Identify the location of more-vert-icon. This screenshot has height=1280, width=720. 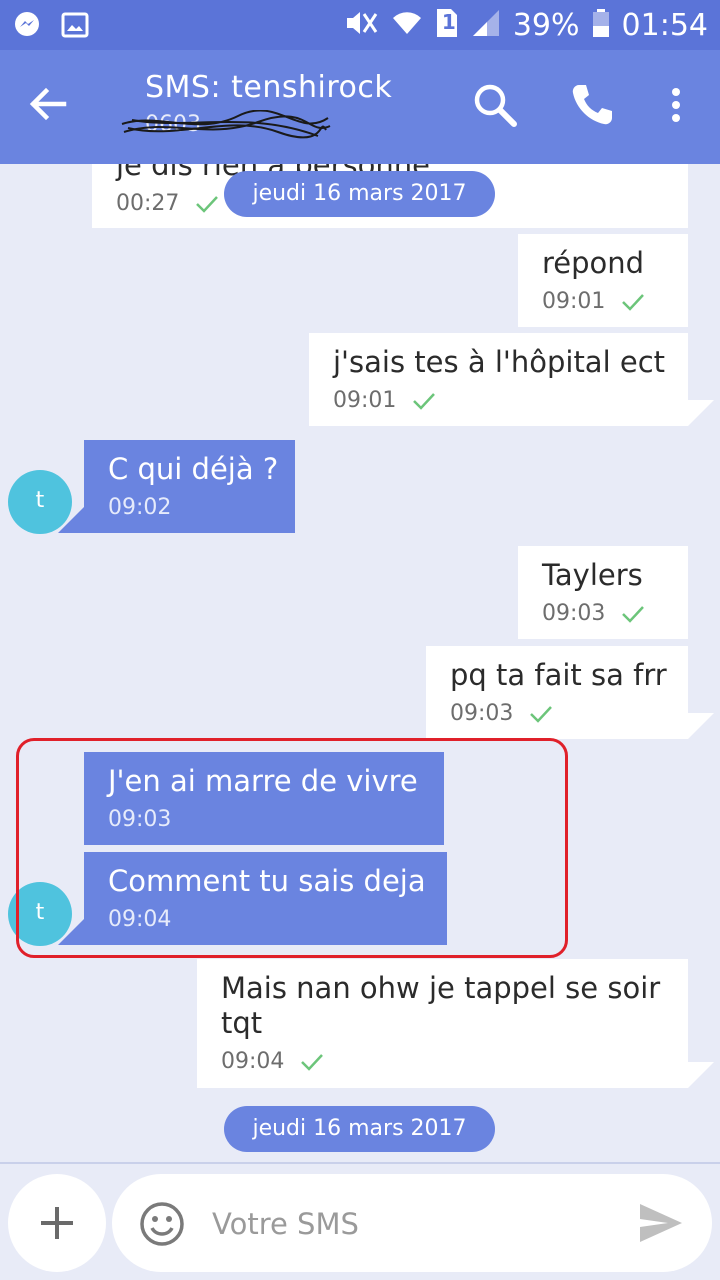
(676, 105).